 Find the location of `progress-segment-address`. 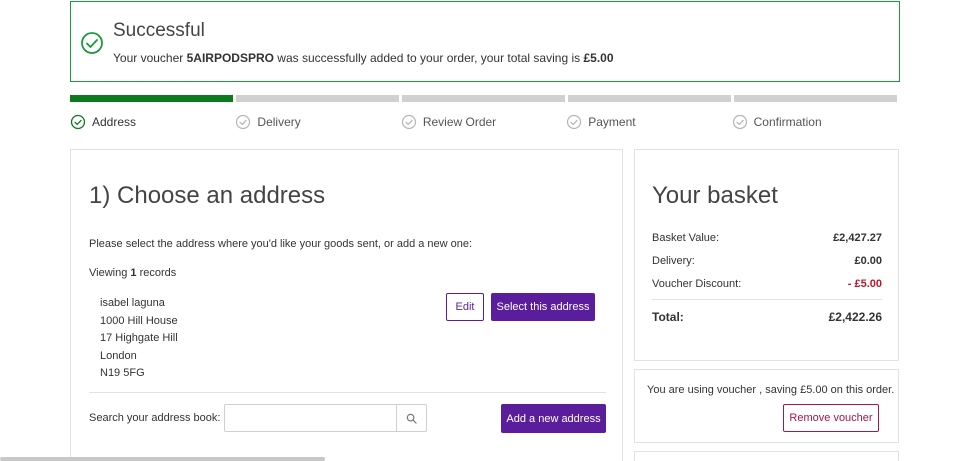

progress-segment-address is located at coordinates (151, 98).